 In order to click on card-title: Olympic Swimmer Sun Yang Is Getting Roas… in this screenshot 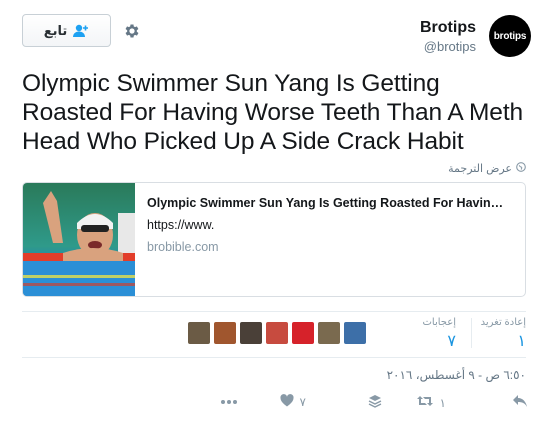, I will do `click(325, 203)`.